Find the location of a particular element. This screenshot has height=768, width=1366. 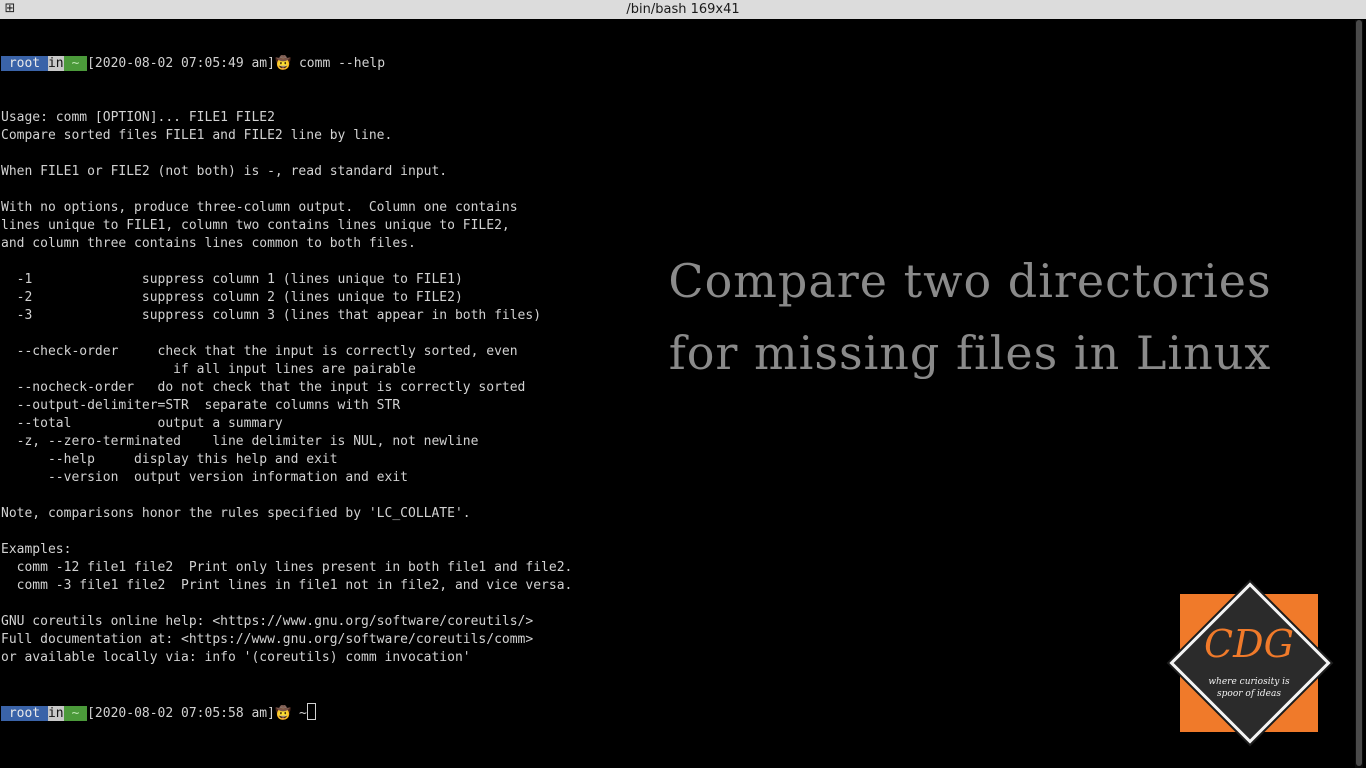

output-line: Usage: comm [OPTION]... FILE1 FILE2 is located at coordinates (138, 117).